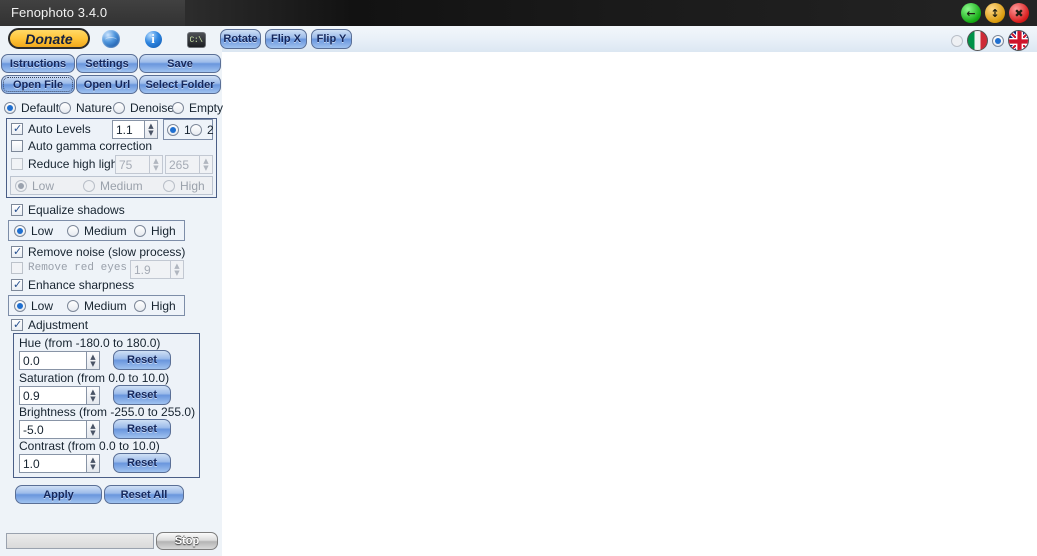 The height and width of the screenshot is (556, 1037). What do you see at coordinates (111, 39) in the screenshot?
I see `globe-icon` at bounding box center [111, 39].